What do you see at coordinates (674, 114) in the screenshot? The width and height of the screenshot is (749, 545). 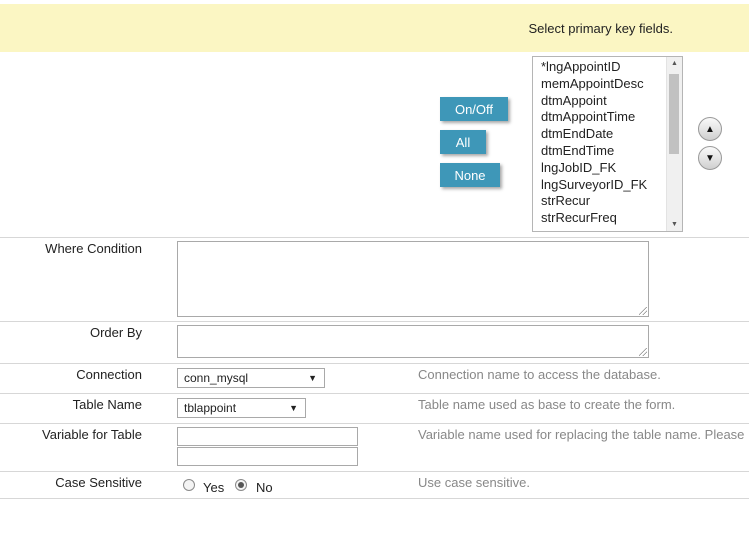 I see `scroll-thumb` at bounding box center [674, 114].